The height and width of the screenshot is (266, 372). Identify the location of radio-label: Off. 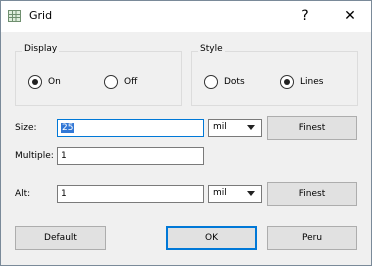
(131, 82).